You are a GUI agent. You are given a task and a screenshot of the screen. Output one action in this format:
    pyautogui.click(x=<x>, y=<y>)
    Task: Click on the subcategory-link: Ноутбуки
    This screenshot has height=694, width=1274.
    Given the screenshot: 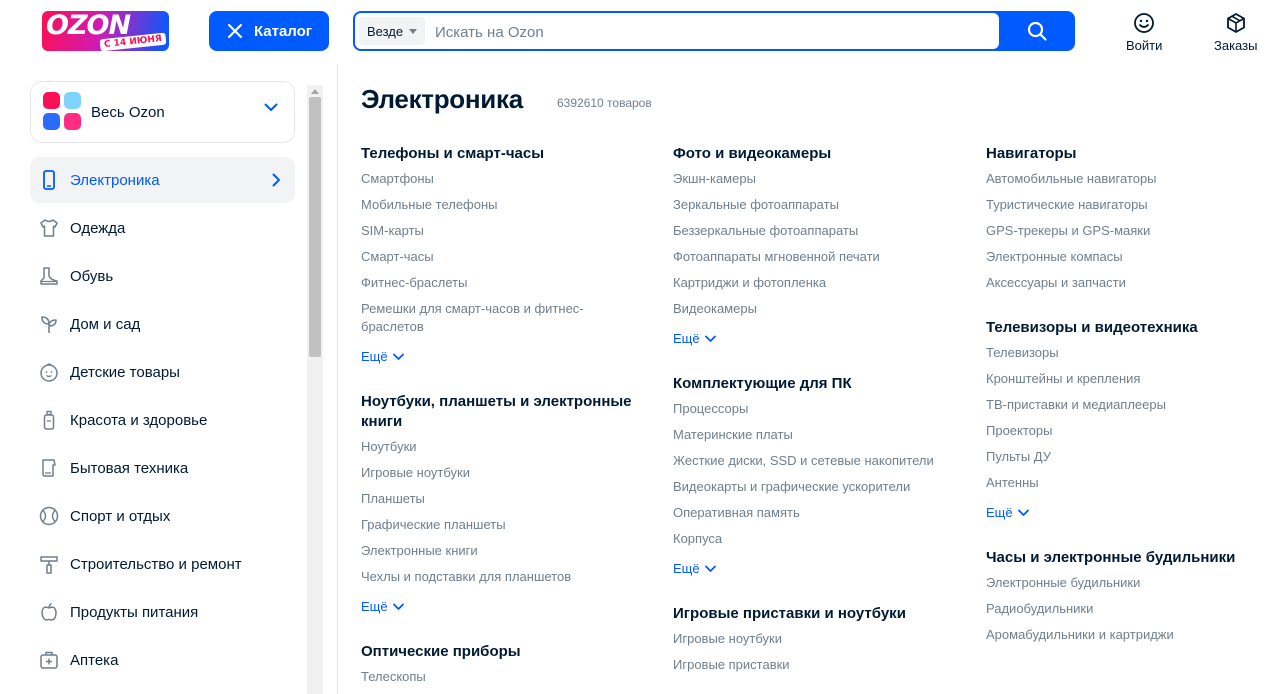 What is the action you would take?
    pyautogui.click(x=501, y=447)
    